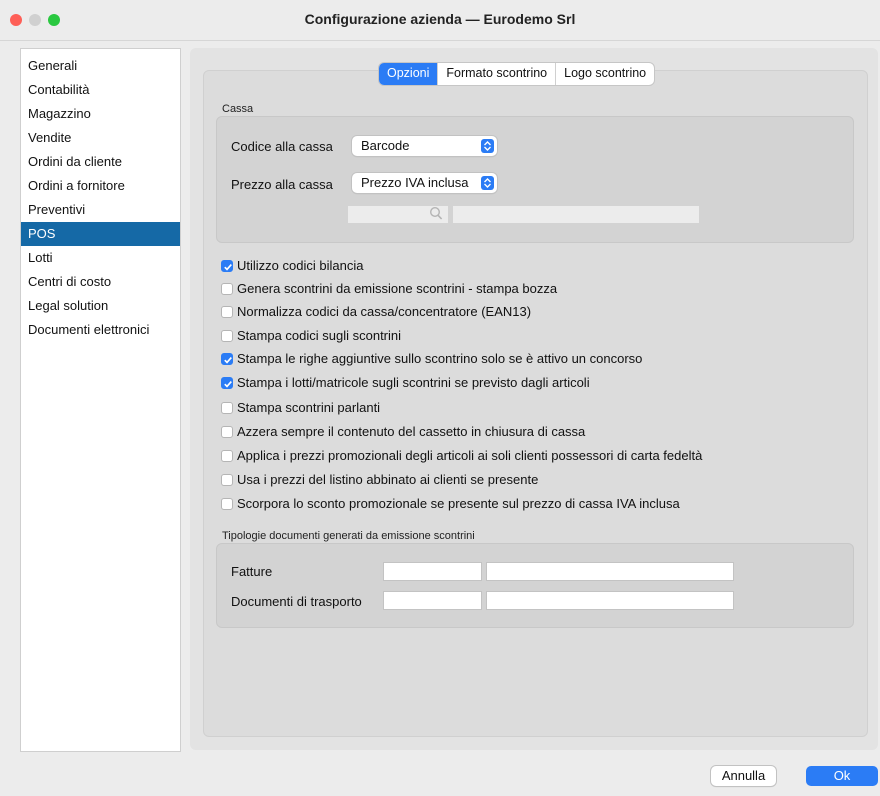 The height and width of the screenshot is (796, 880). I want to click on sidebar-item-generali: Generali, so click(100, 66).